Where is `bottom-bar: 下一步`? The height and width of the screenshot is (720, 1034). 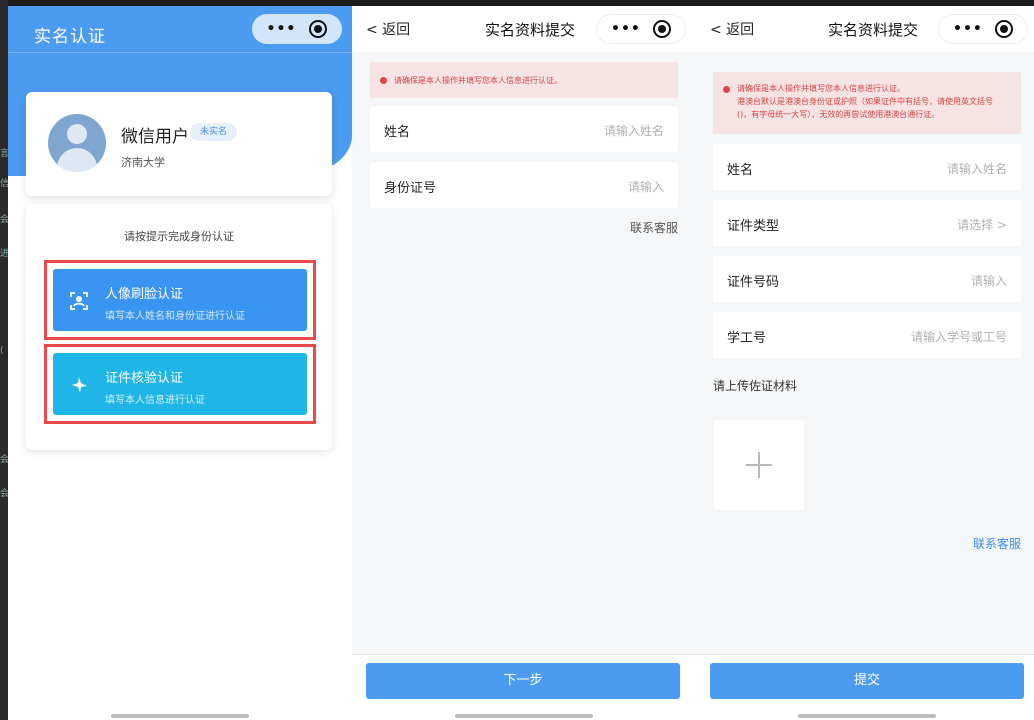 bottom-bar: 下一步 is located at coordinates (524, 687).